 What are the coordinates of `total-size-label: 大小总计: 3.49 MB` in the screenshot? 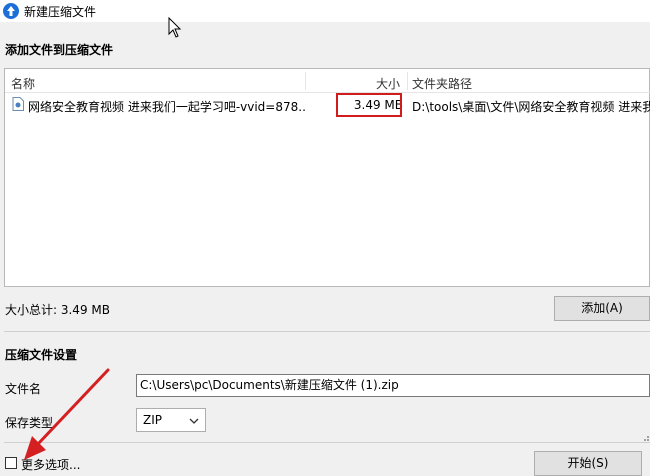 It's located at (57, 310).